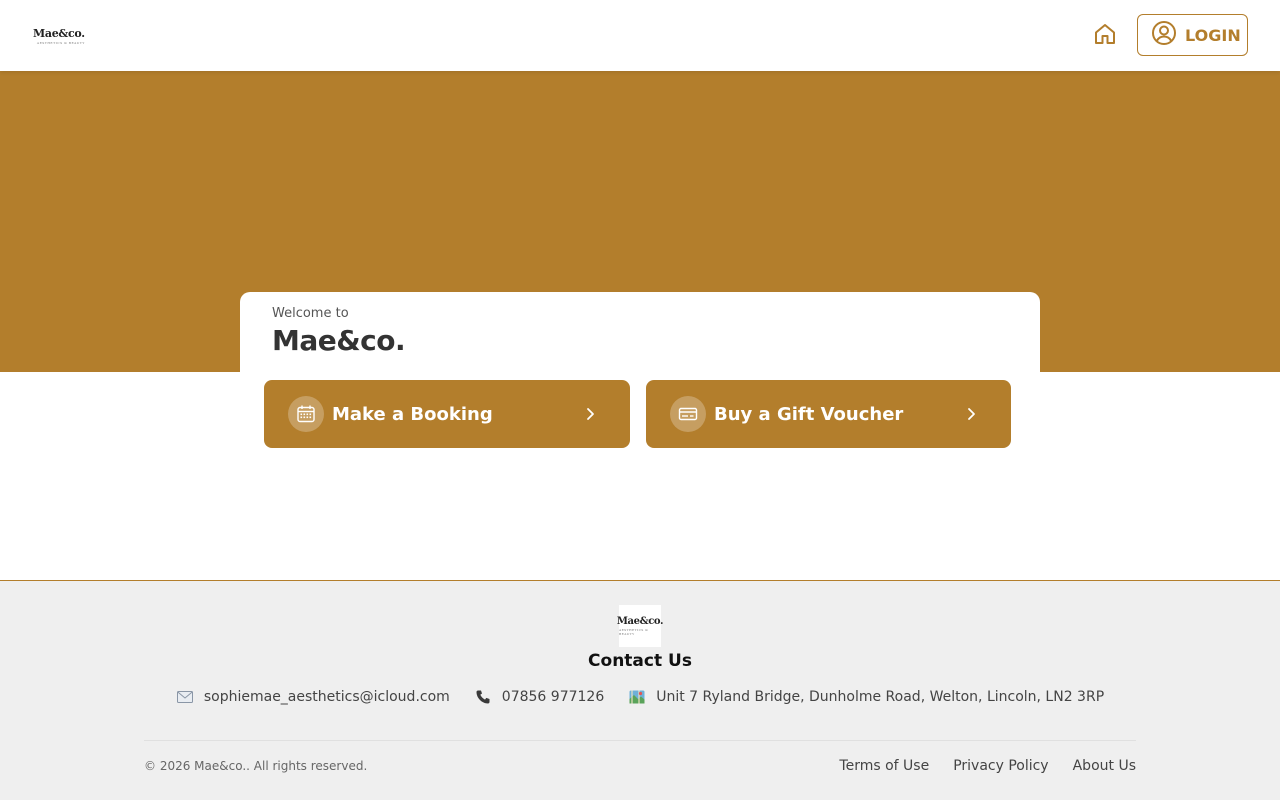 This screenshot has width=1280, height=800. I want to click on welcome-title: Mae&co., so click(339, 340).